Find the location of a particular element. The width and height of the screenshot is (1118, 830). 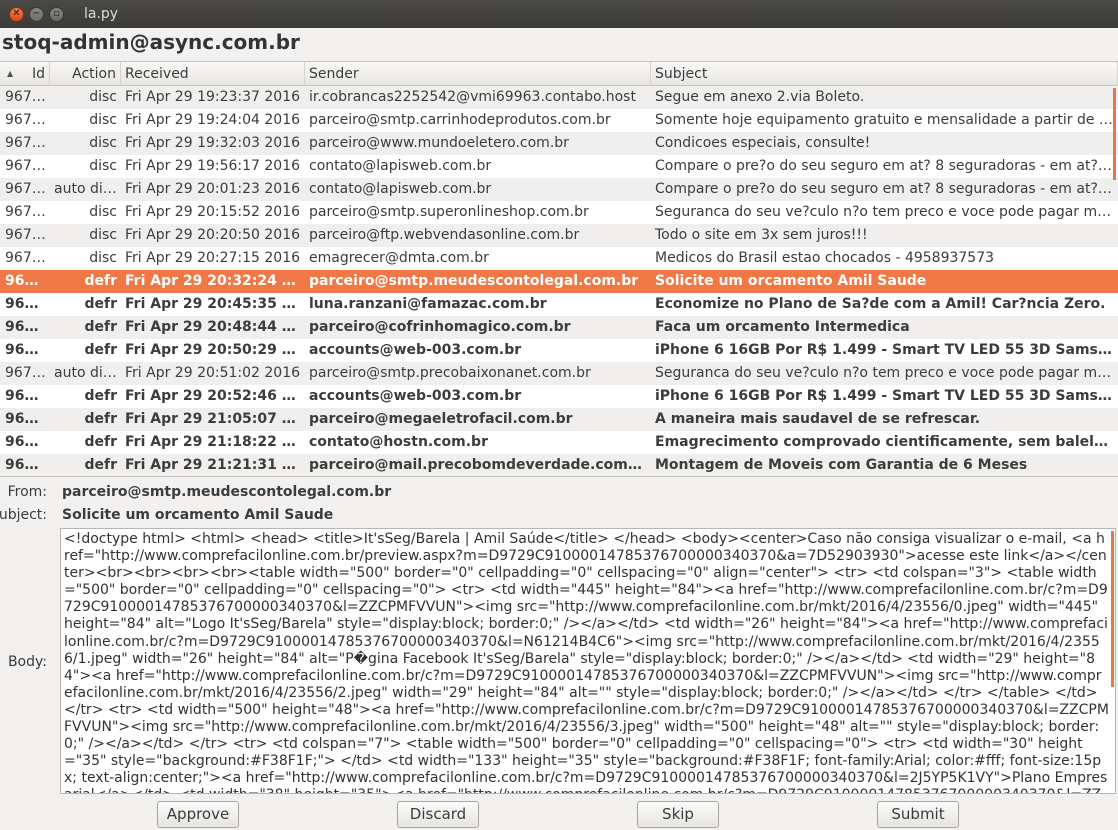

cell-id: 96757 is located at coordinates (27, 281).